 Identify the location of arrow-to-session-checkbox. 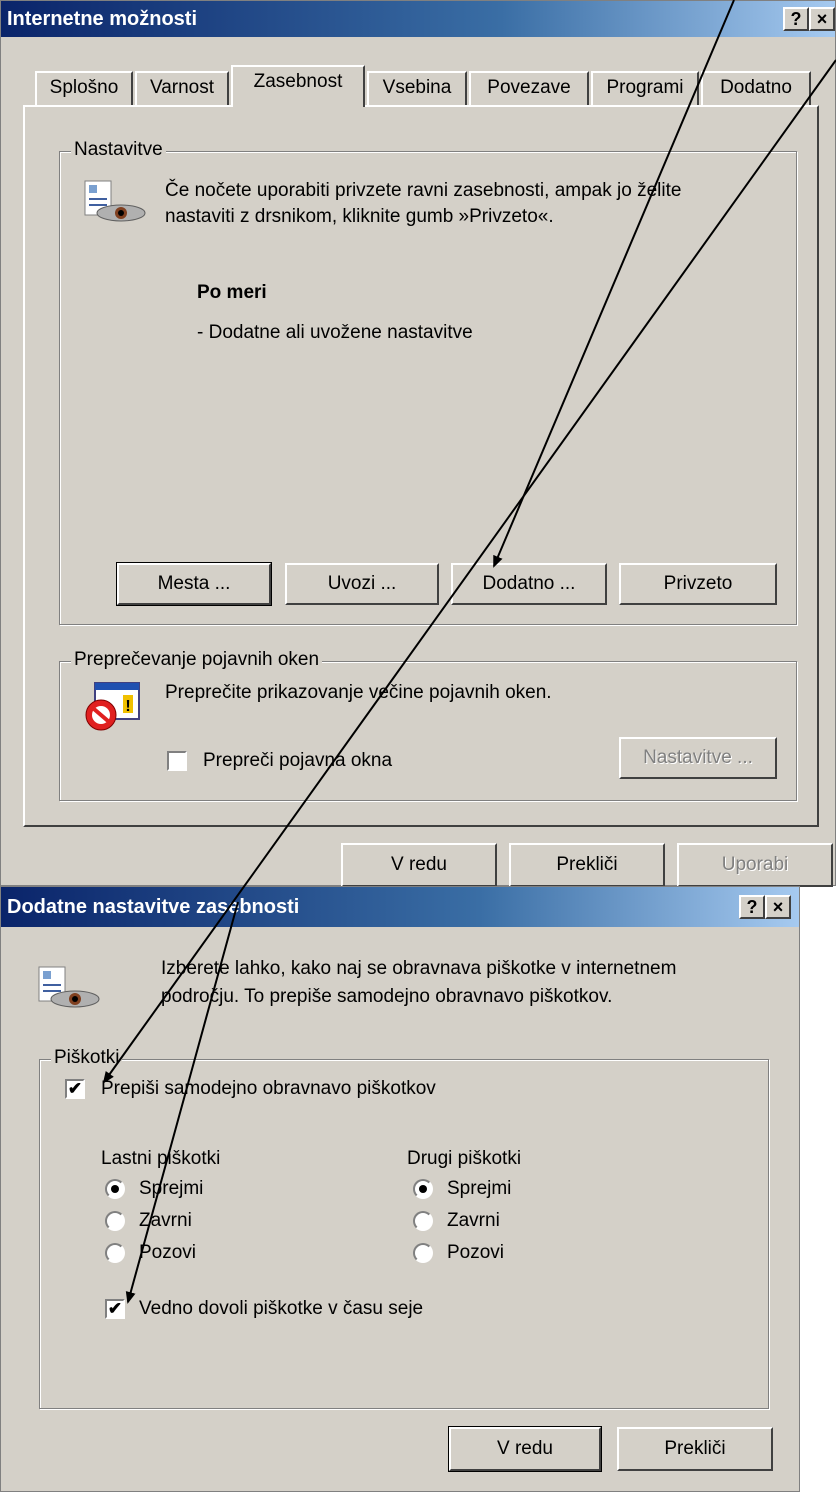
(182, 1102).